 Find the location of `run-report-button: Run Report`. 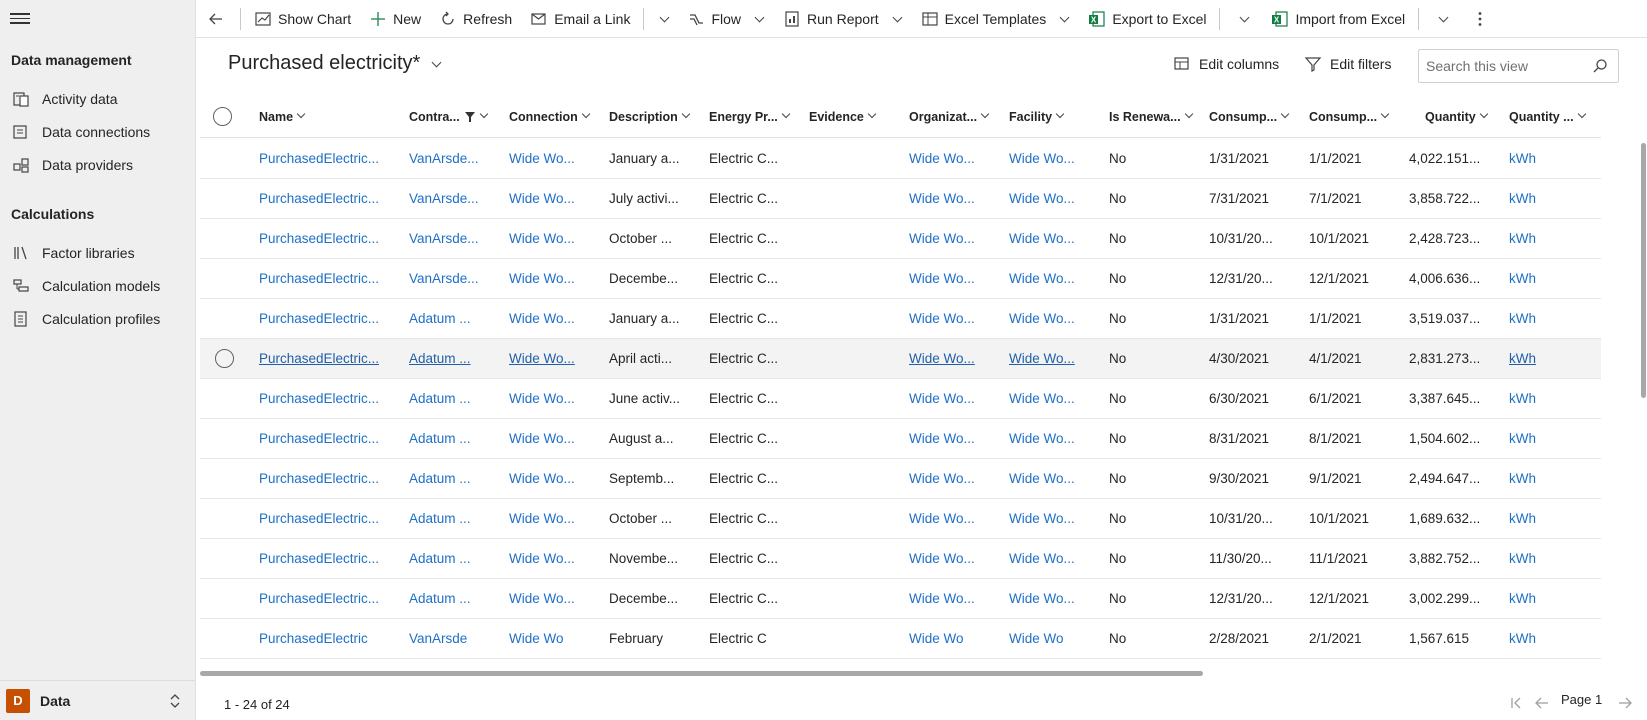

run-report-button: Run Report is located at coordinates (843, 19).